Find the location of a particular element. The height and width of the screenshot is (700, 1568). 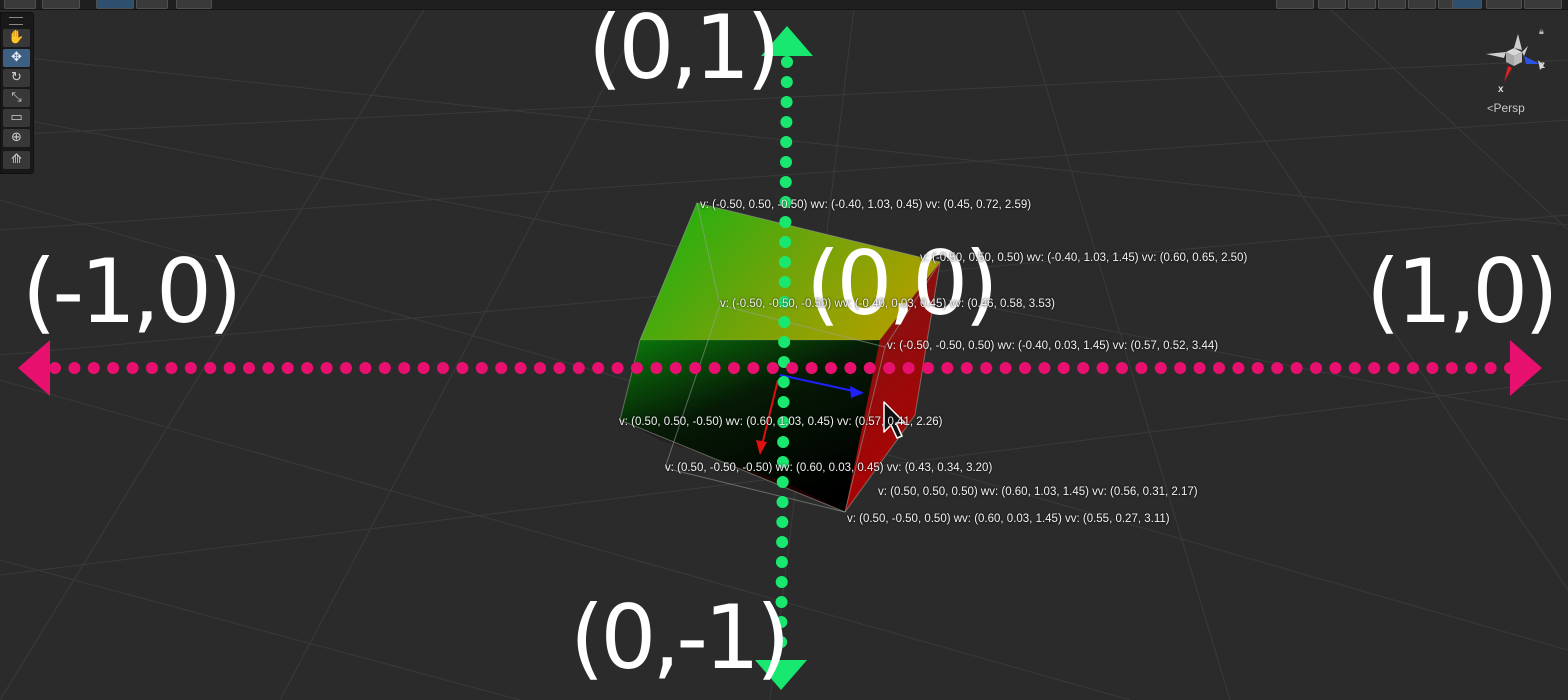

rect-tool: ▭ is located at coordinates (16, 118).